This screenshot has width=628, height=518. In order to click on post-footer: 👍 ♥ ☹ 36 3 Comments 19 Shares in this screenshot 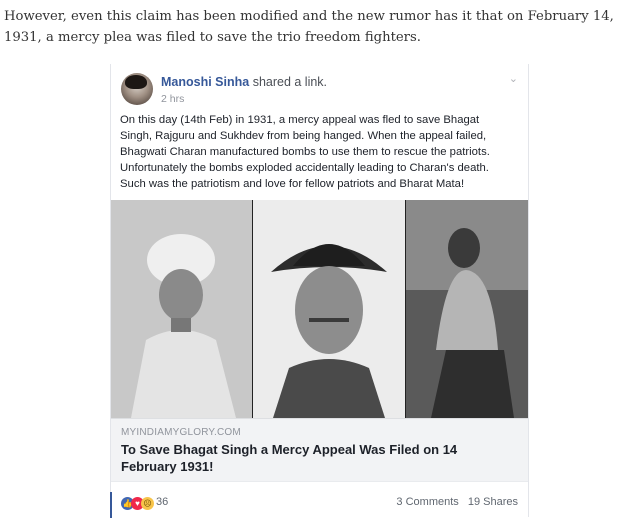, I will do `click(319, 499)`.